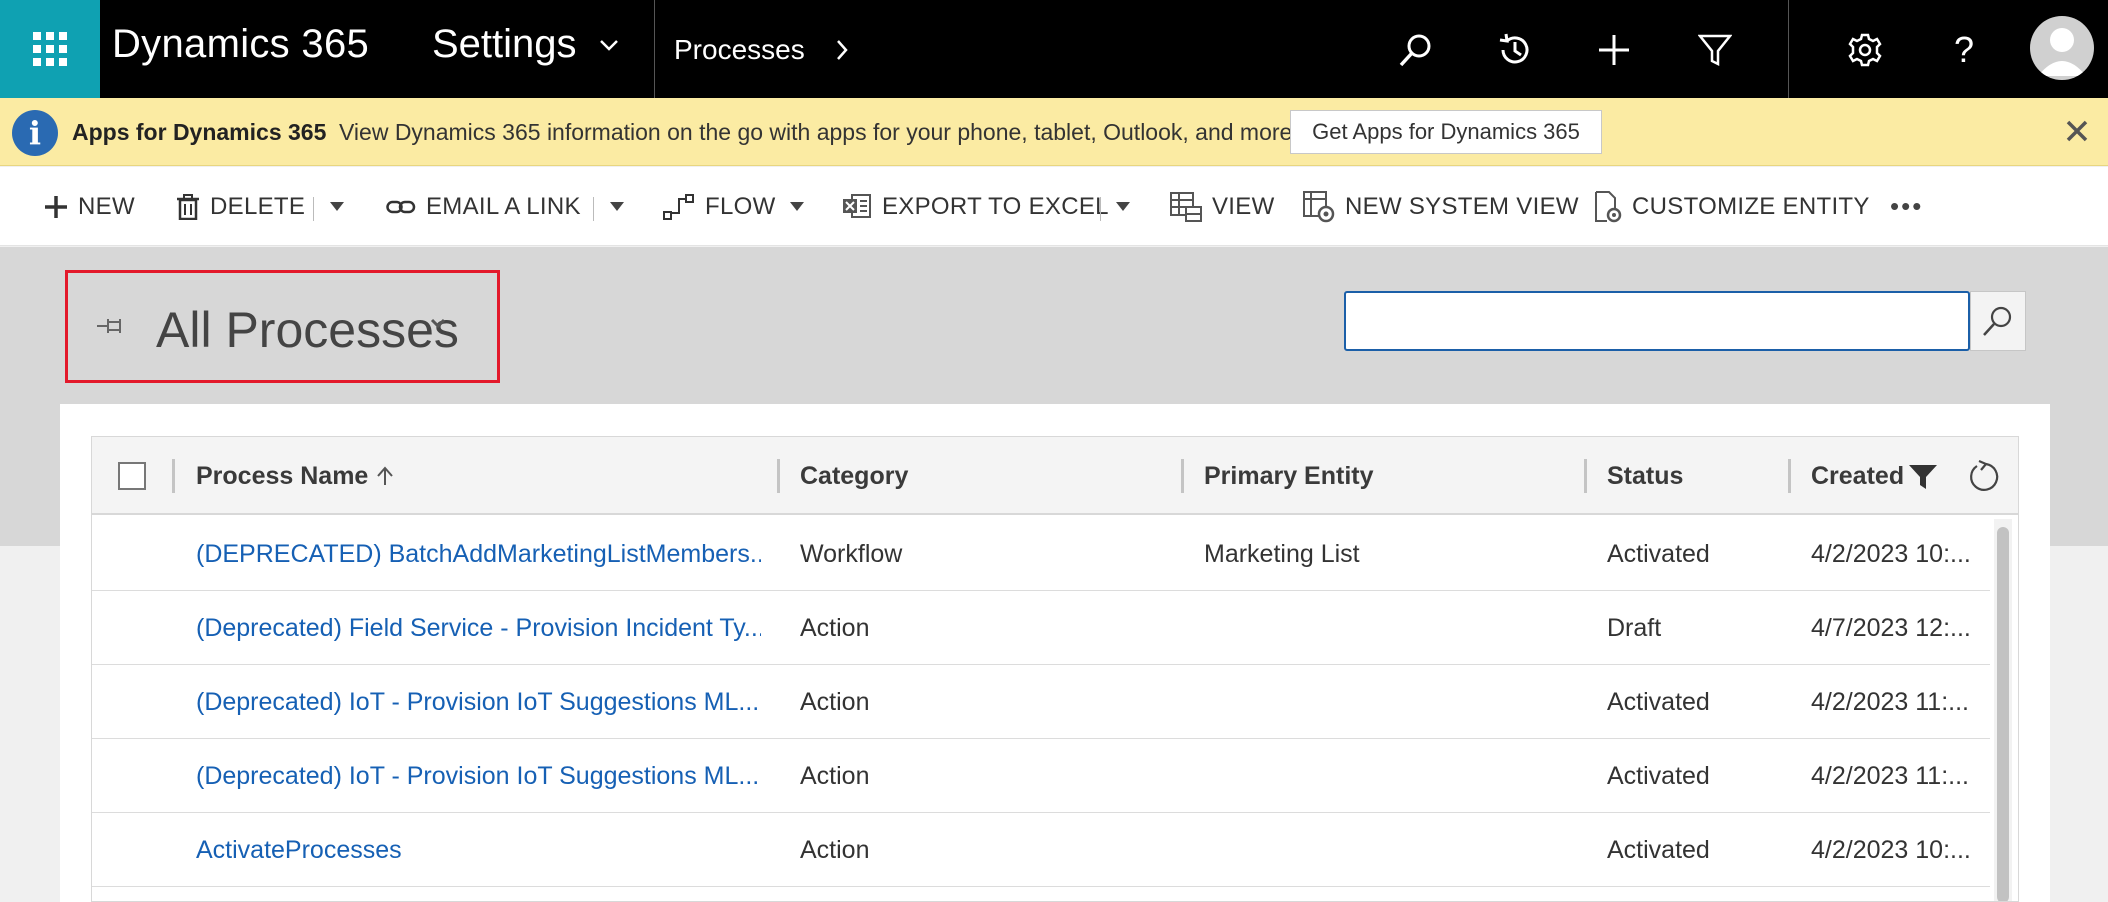  I want to click on column-header-process-name: Process Name, so click(295, 476).